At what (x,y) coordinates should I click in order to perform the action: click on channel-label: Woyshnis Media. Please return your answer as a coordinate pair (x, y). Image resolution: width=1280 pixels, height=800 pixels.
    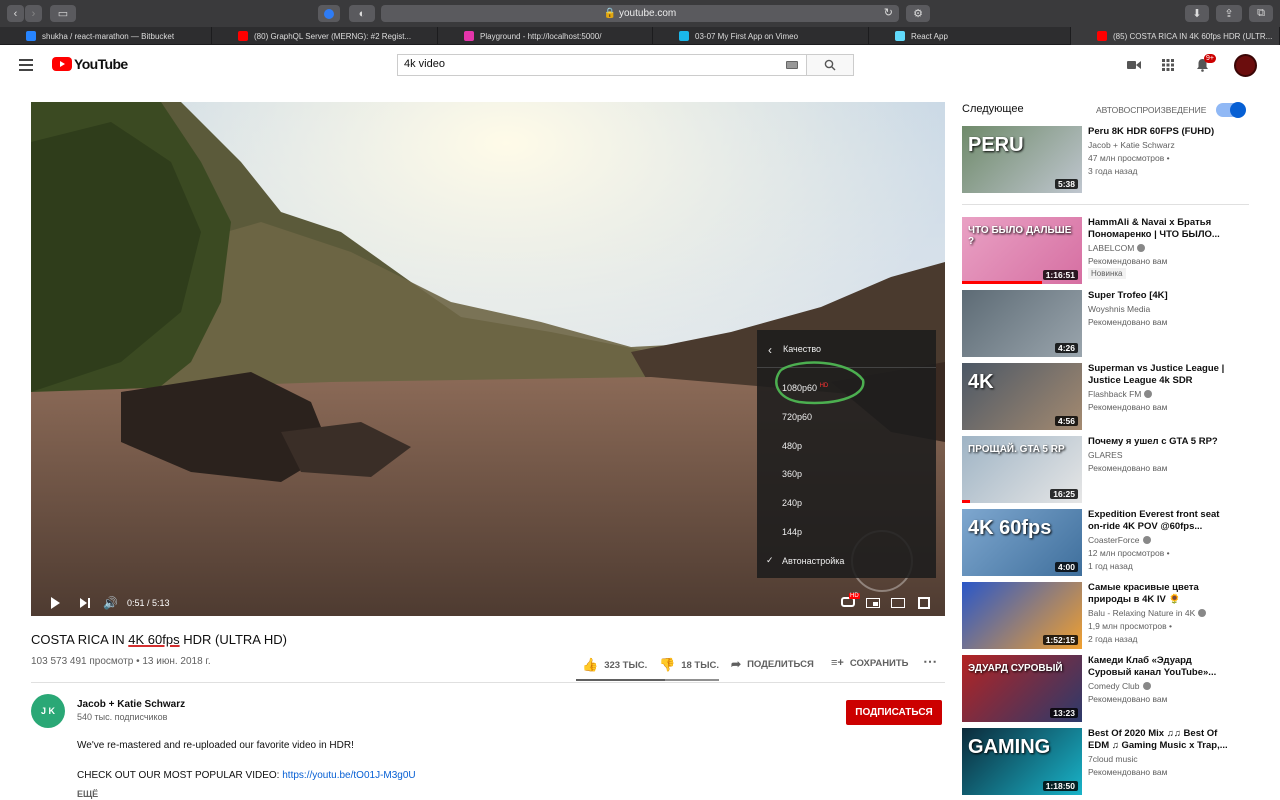
    Looking at the image, I should click on (1119, 309).